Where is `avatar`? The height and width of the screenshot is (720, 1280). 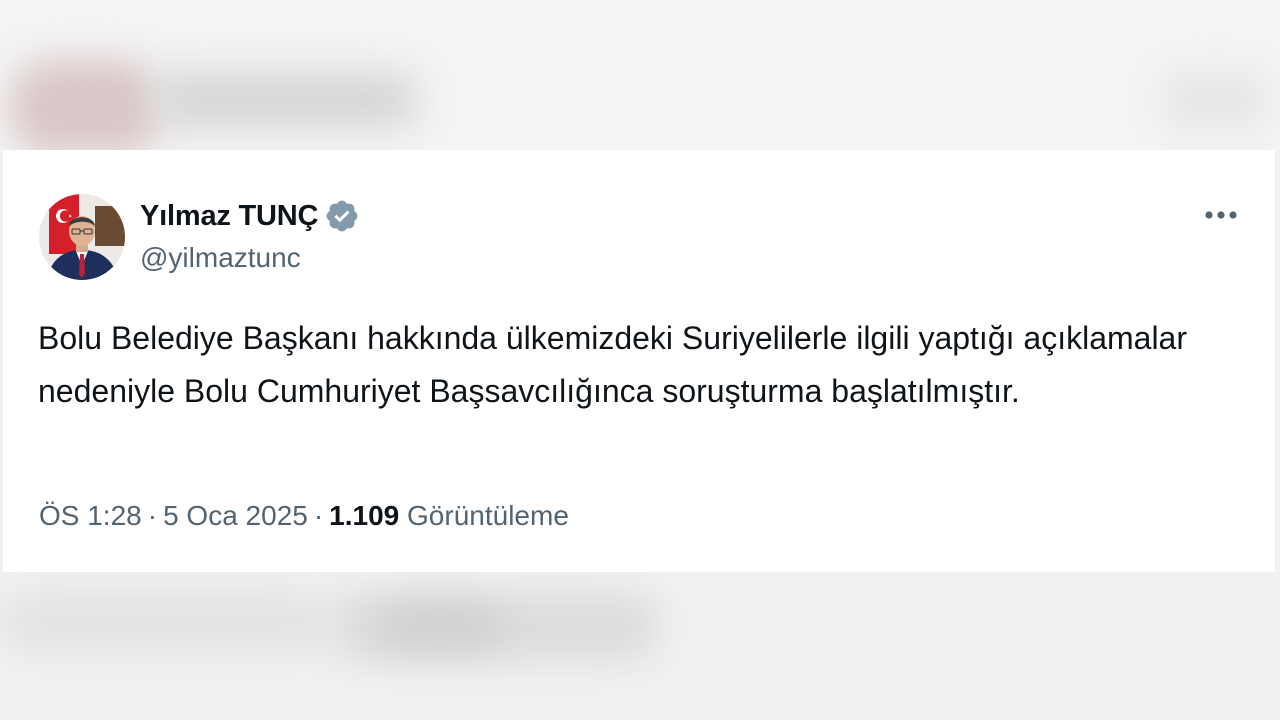
avatar is located at coordinates (82, 237).